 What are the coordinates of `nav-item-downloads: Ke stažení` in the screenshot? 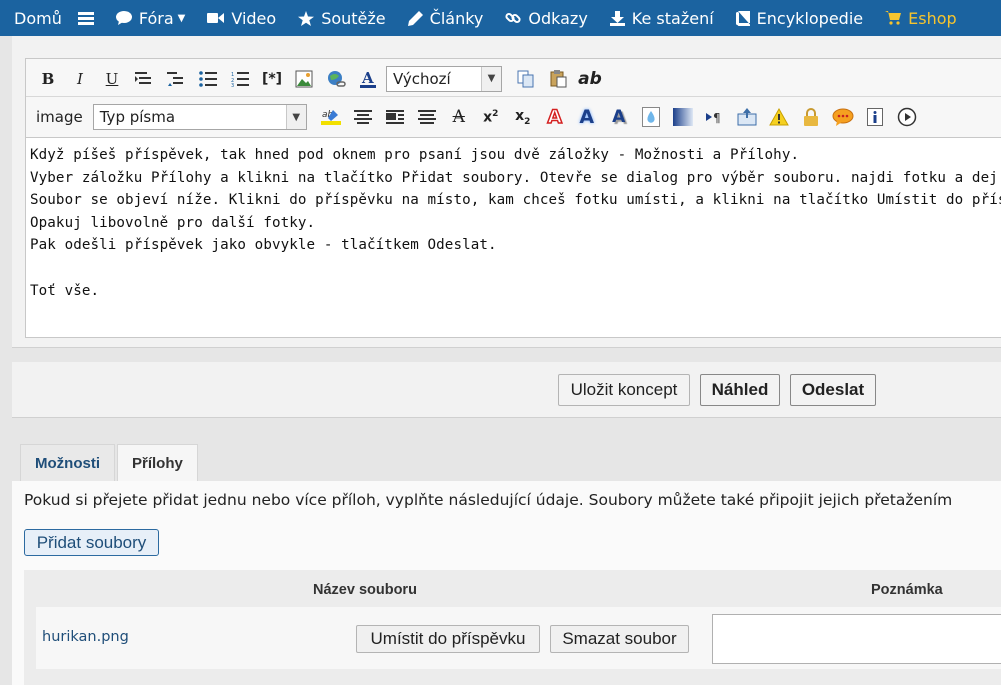 It's located at (661, 18).